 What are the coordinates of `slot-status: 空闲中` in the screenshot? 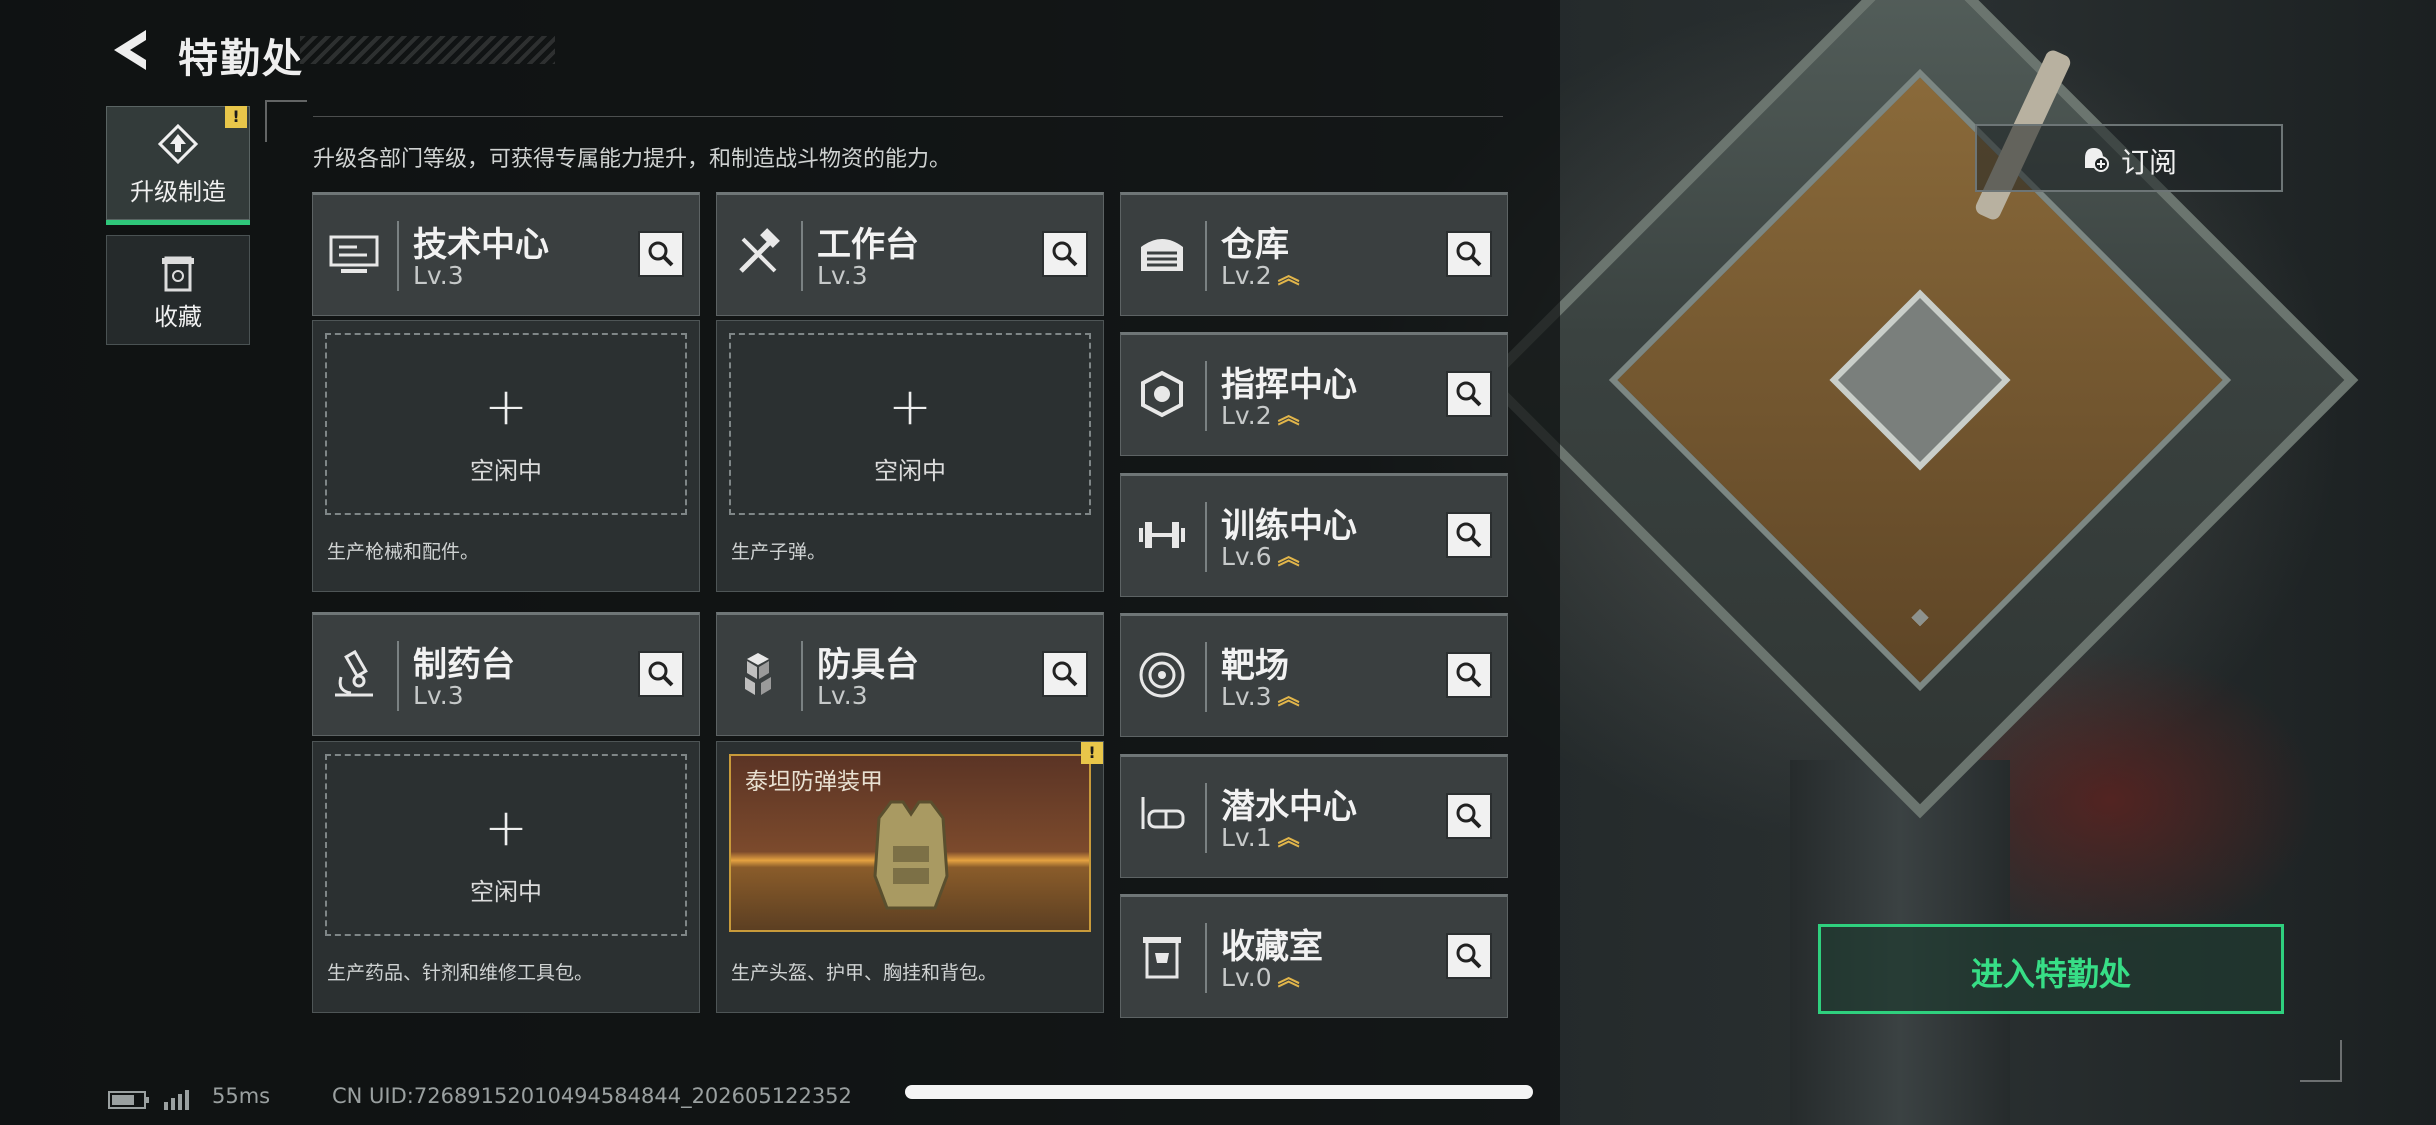 It's located at (910, 471).